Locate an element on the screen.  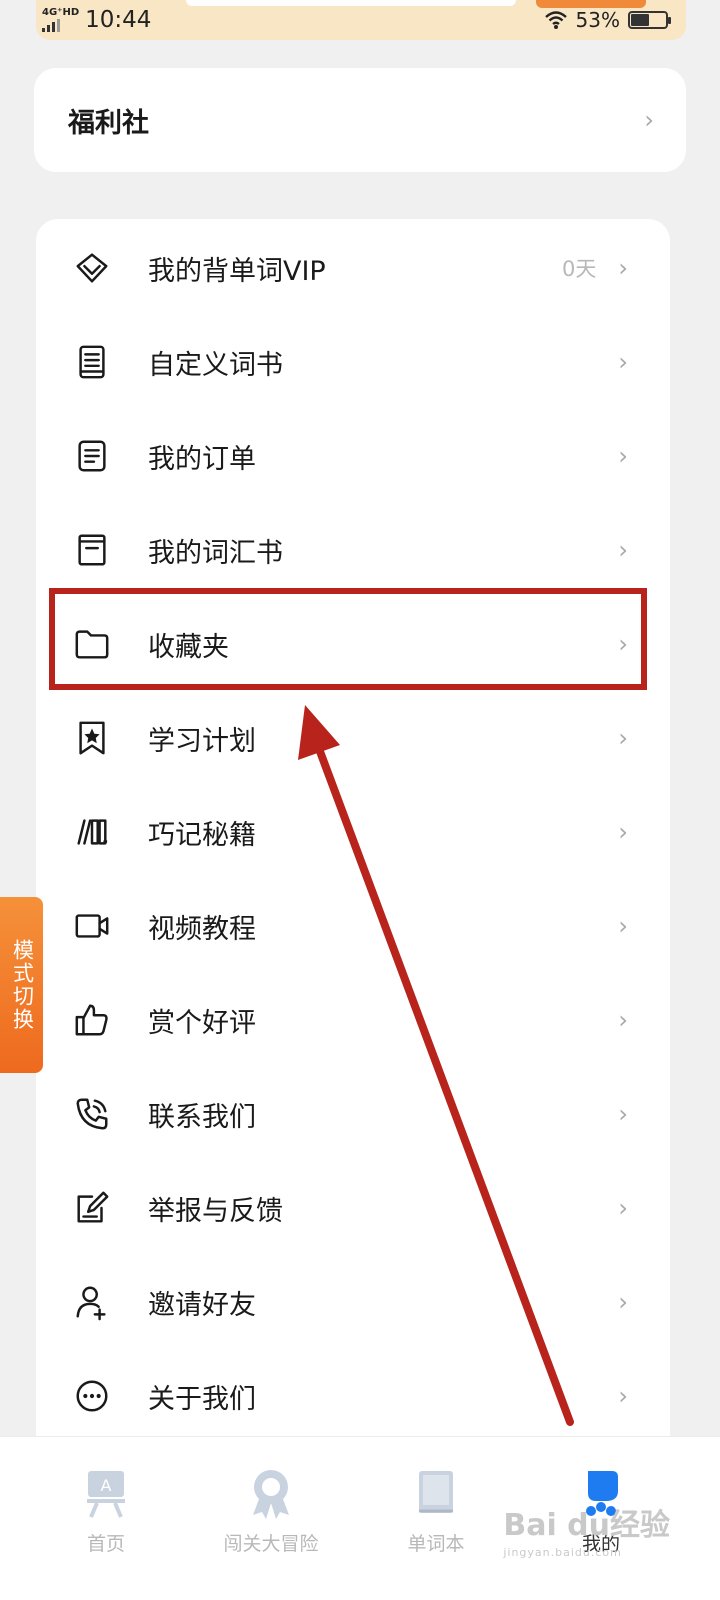
status-right: 53% is located at coordinates (607, 20).